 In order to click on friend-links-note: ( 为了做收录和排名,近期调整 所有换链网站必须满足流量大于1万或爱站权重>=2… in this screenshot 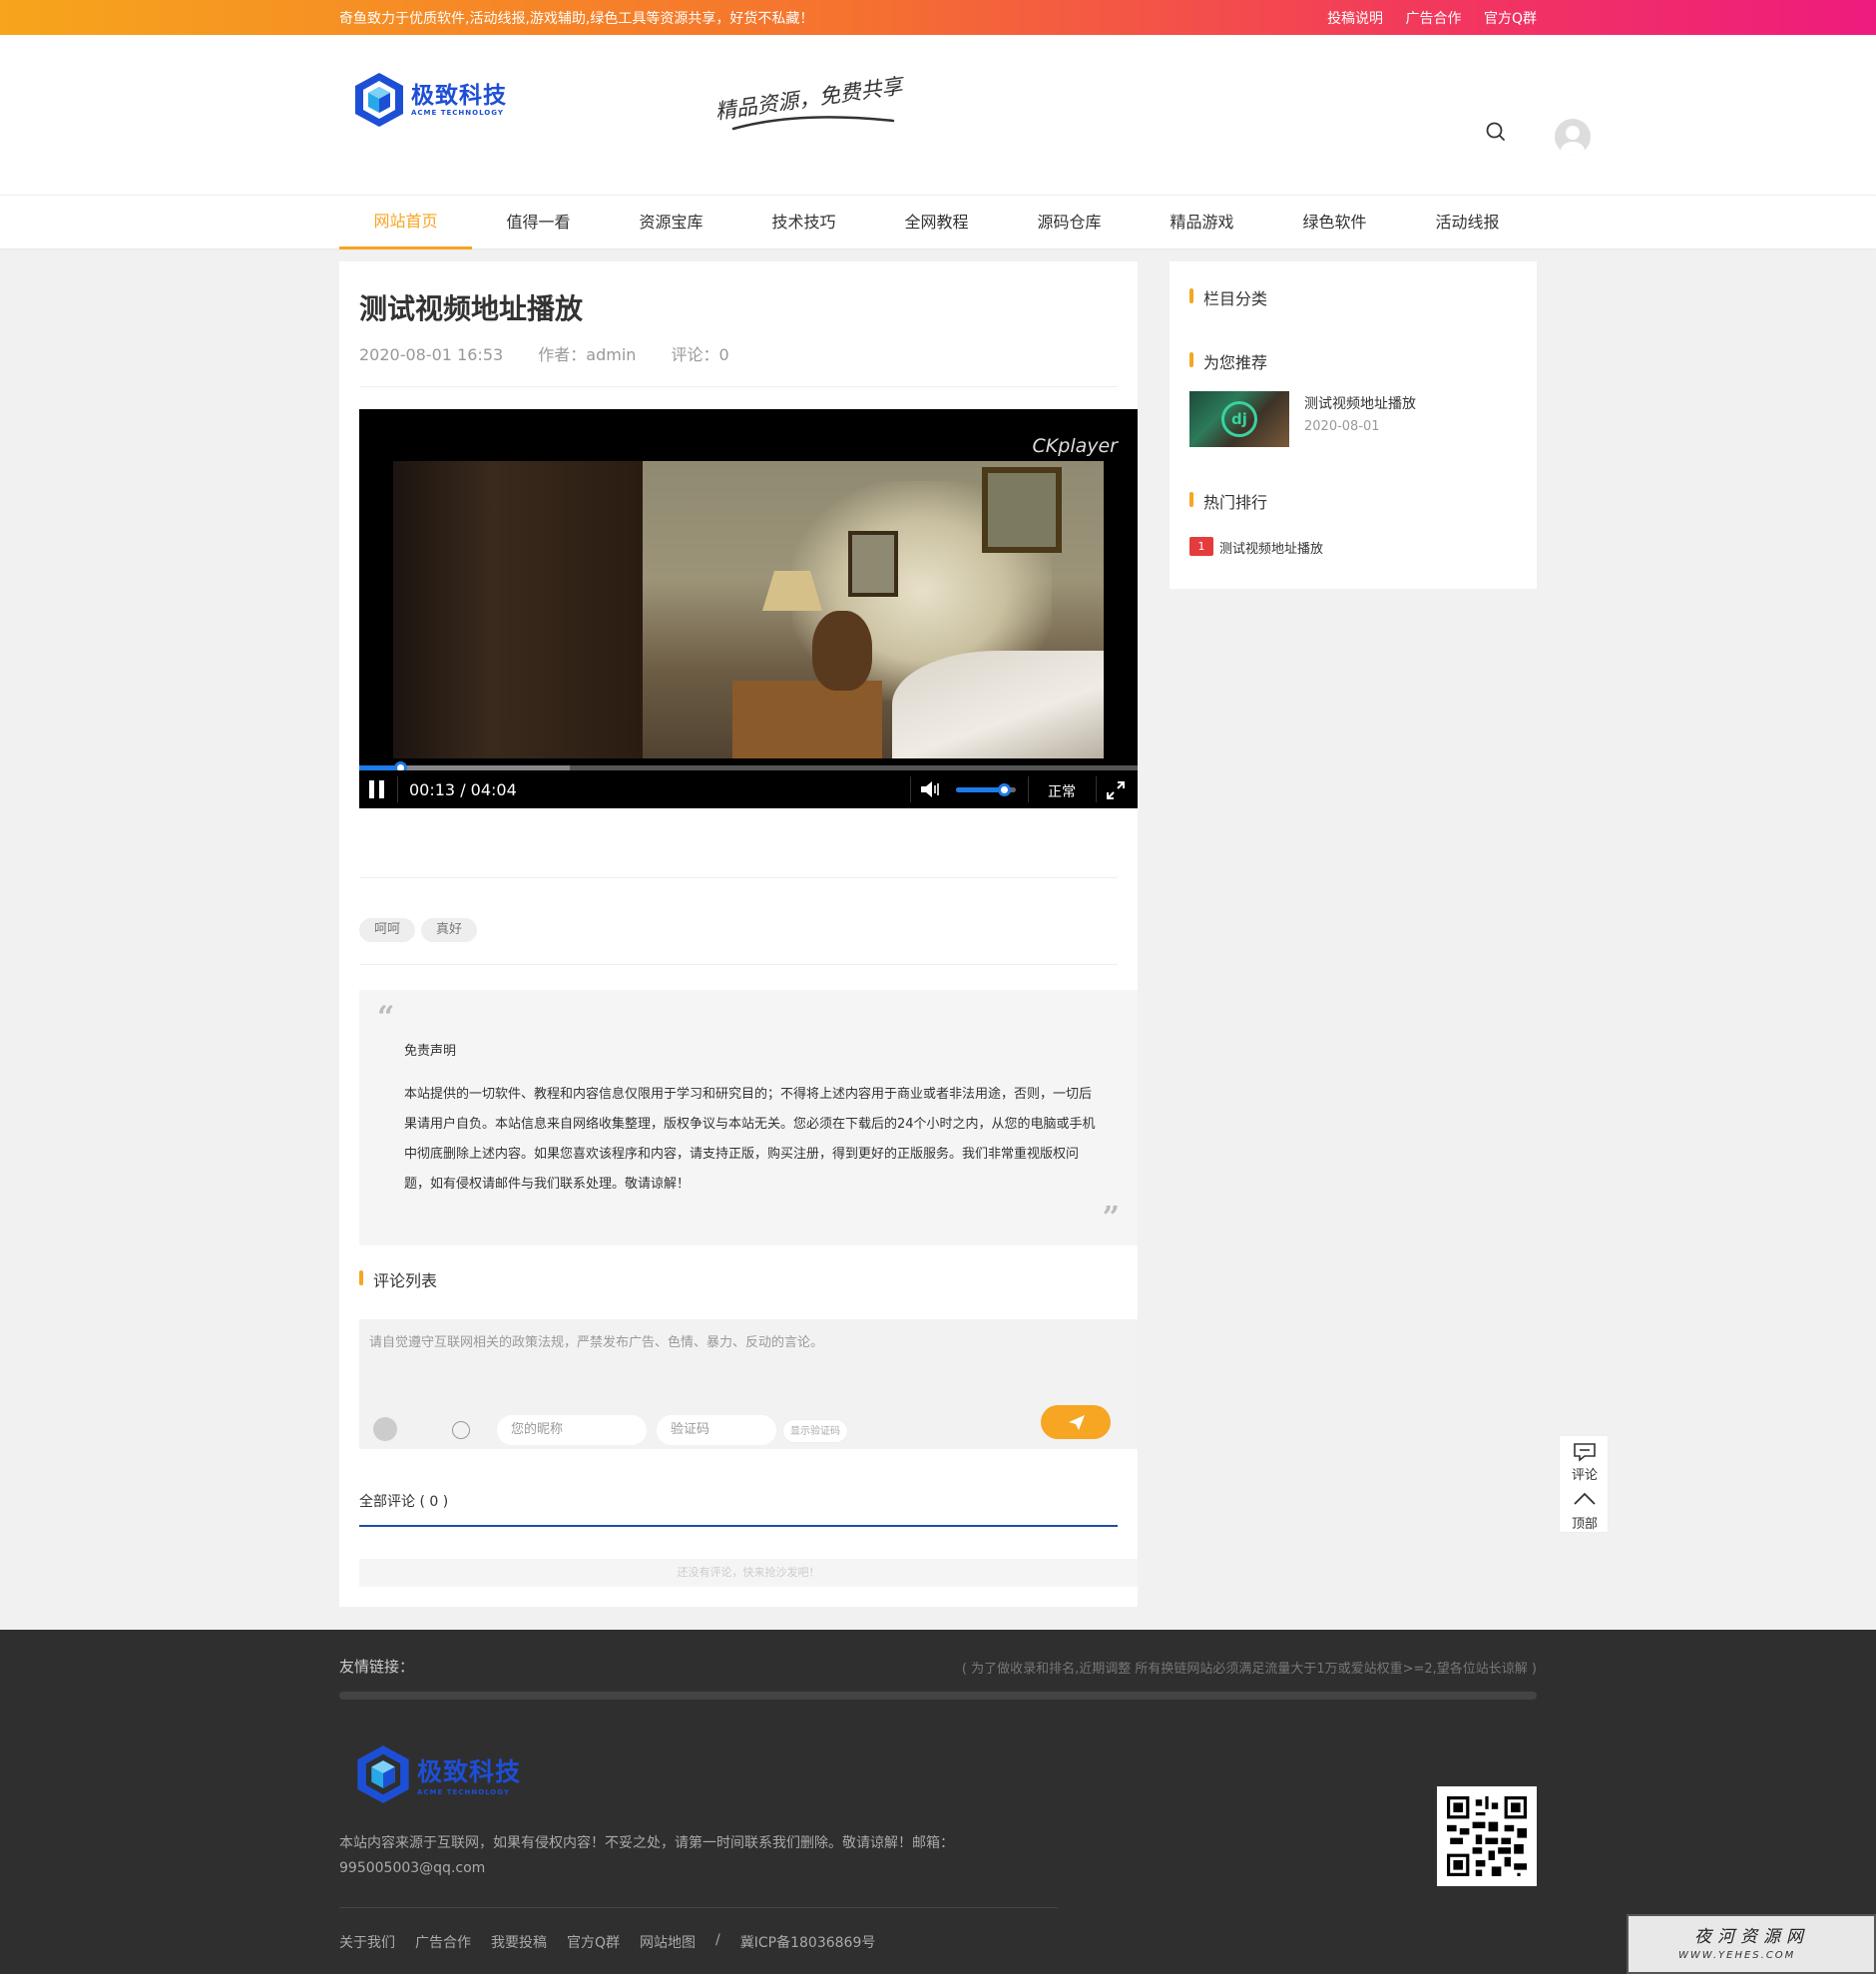, I will do `click(1249, 1669)`.